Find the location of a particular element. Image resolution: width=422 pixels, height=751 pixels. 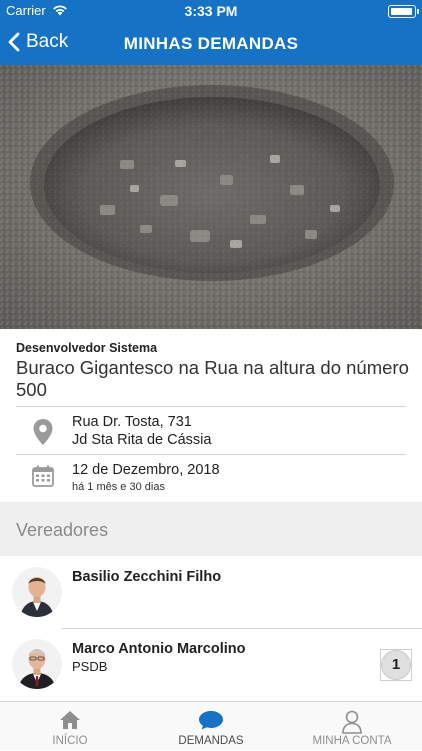

clock: 3:33 PM is located at coordinates (211, 11).